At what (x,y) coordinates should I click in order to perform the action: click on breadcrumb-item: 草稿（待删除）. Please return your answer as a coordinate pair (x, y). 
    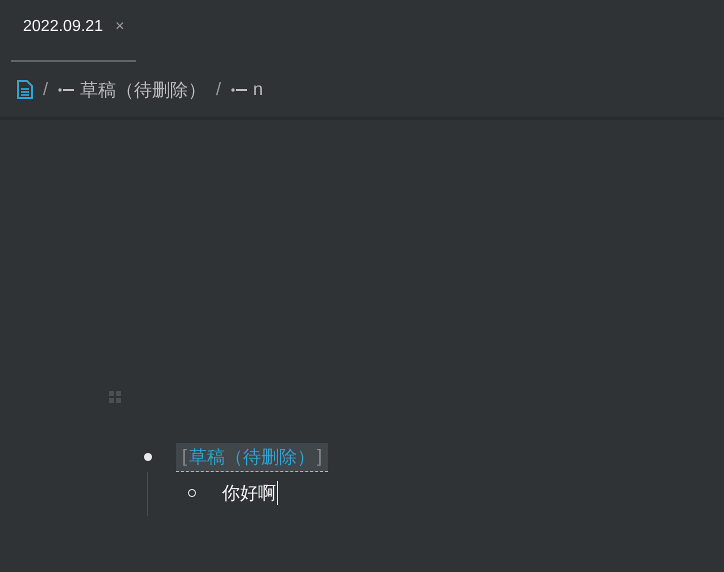
    Looking at the image, I should click on (143, 90).